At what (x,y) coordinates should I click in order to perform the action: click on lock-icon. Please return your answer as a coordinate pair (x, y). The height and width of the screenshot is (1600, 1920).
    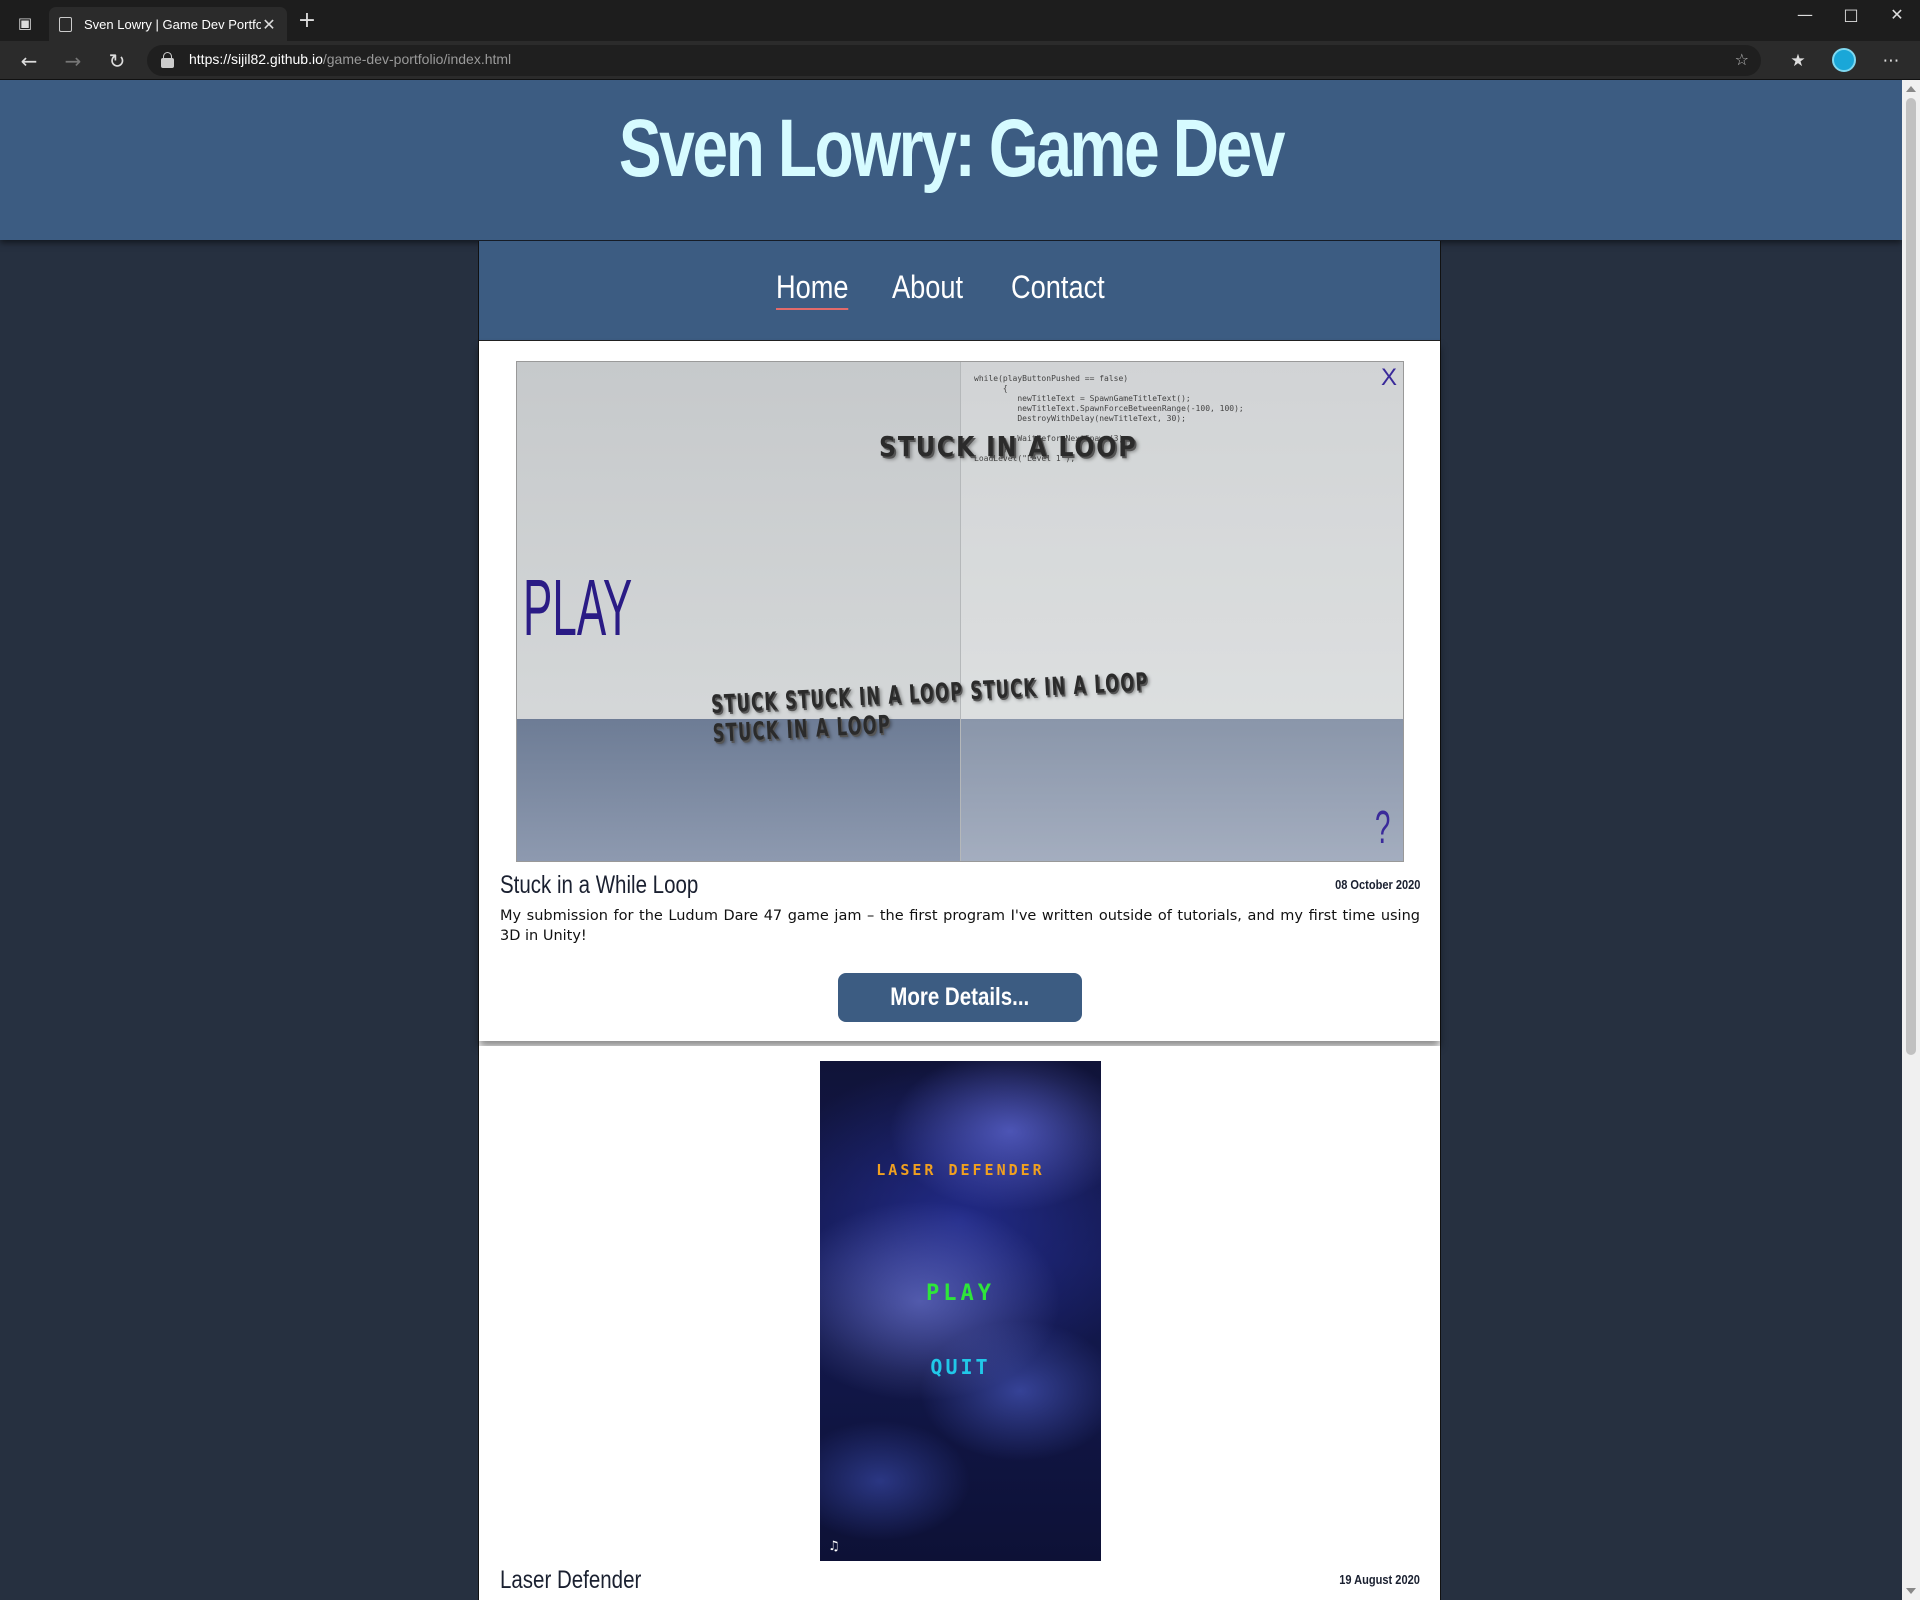
    Looking at the image, I should click on (167, 60).